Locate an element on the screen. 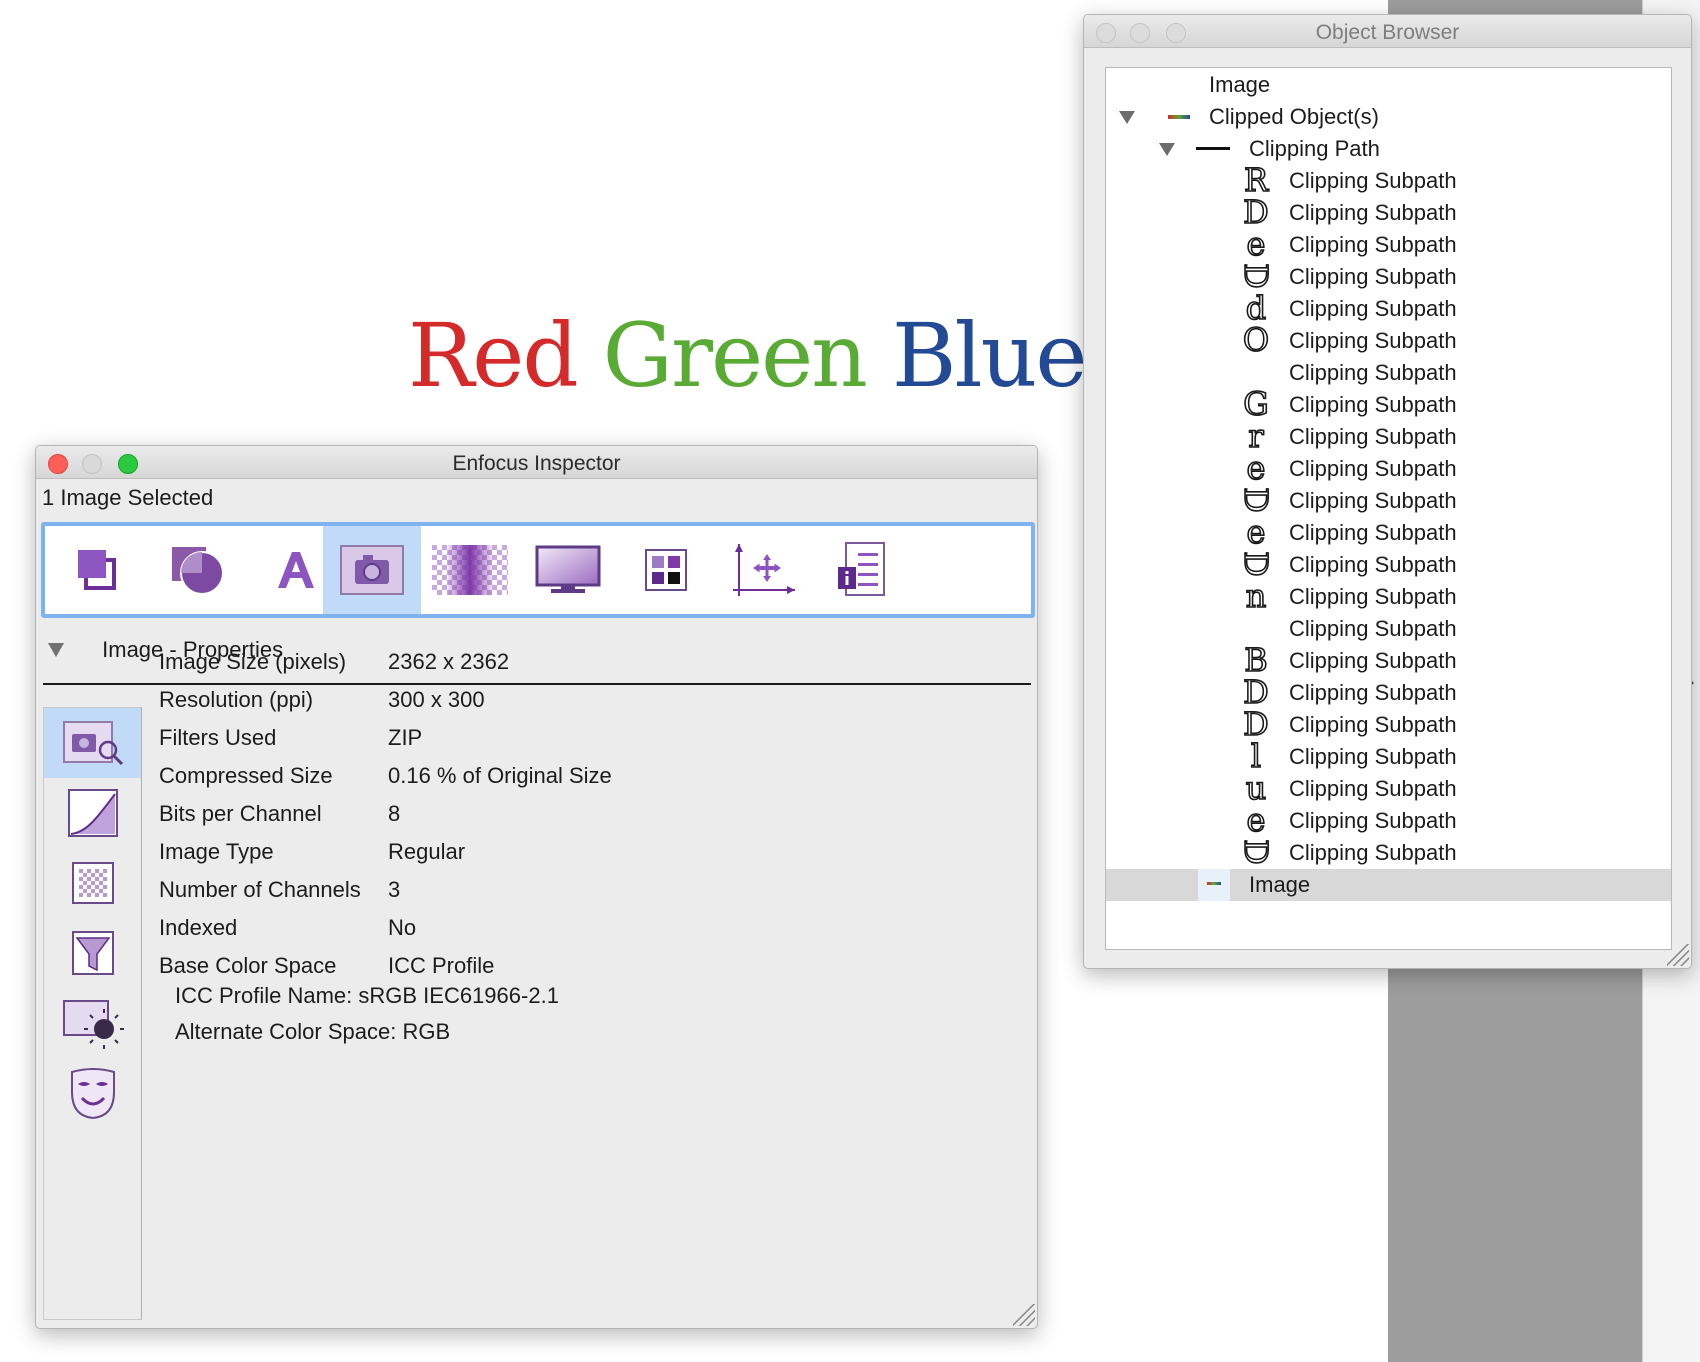 The width and height of the screenshot is (1700, 1362). artwork-headline: Red Green Blue is located at coordinates (747, 355).